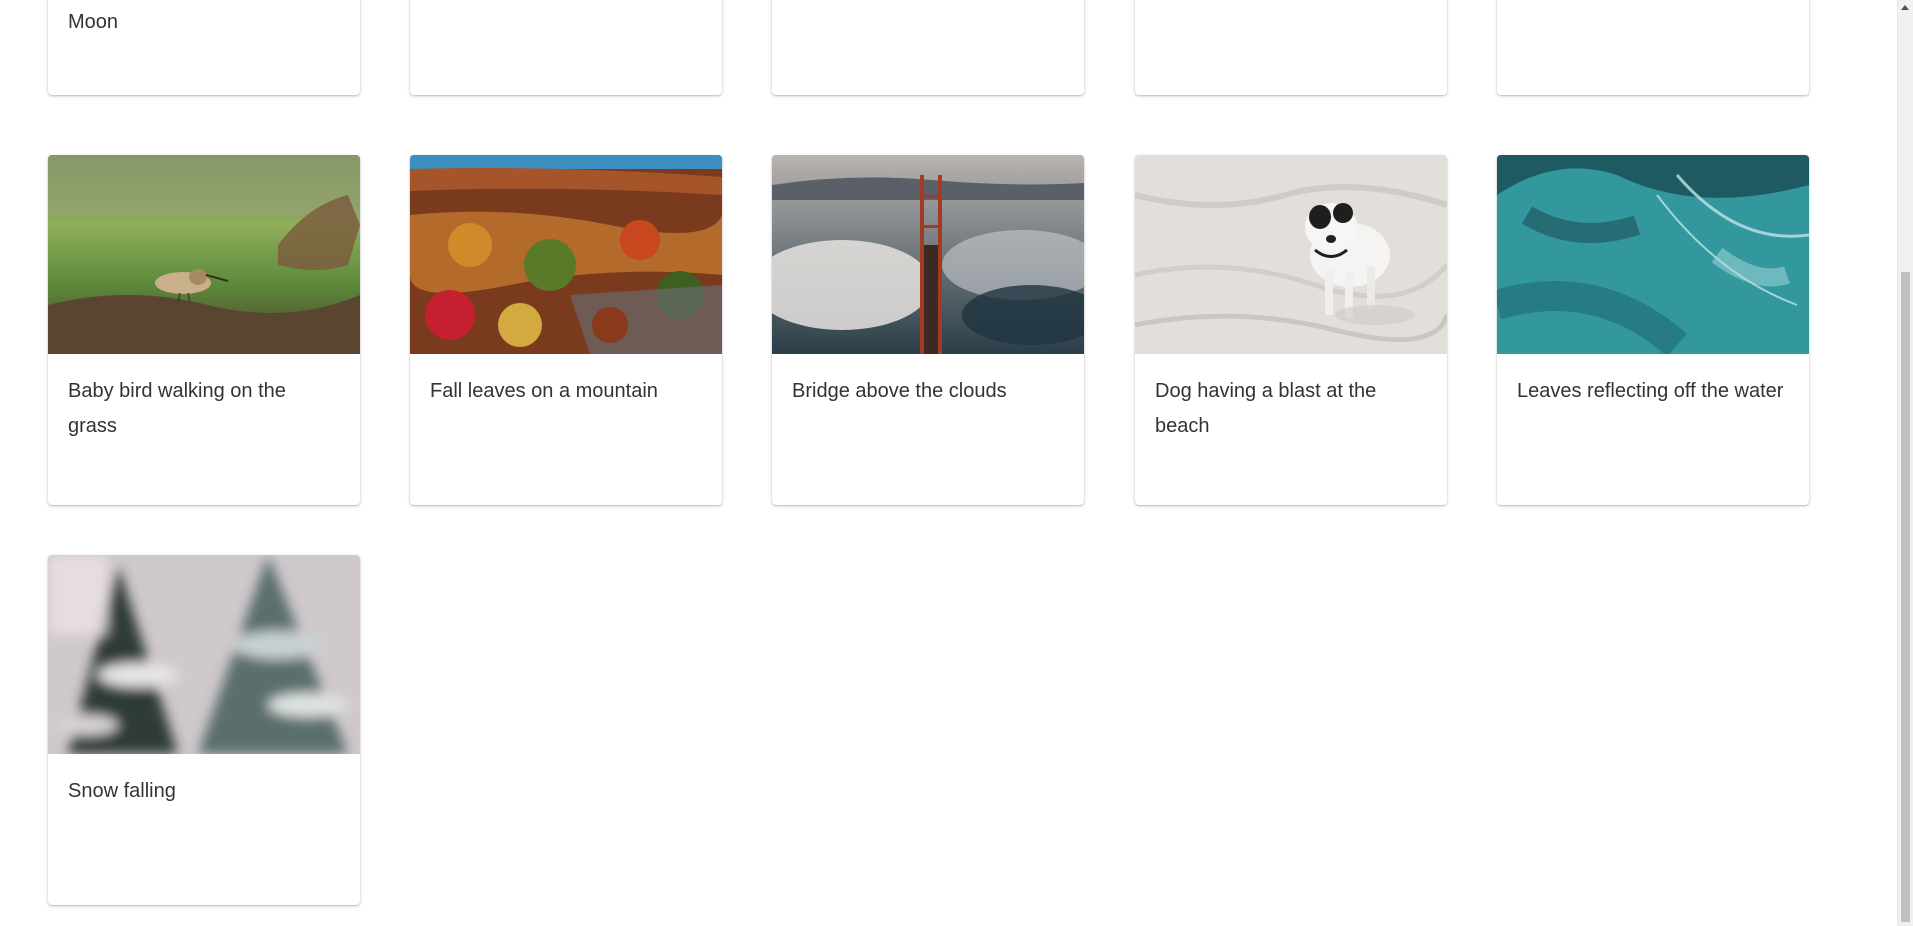  What do you see at coordinates (1905, 7) in the screenshot?
I see `scroll-up-arrow-icon` at bounding box center [1905, 7].